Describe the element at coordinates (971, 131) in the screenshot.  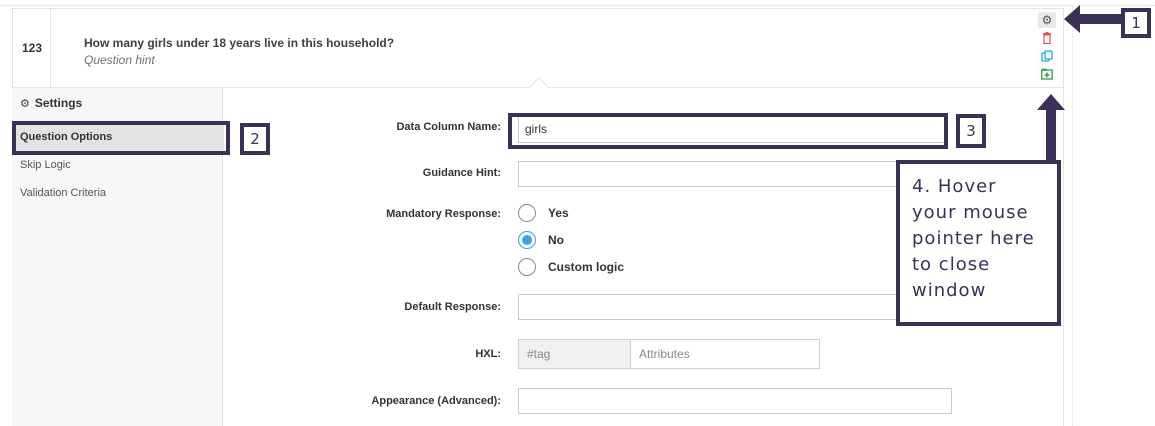
I see `annotation-number-3: 3` at that location.